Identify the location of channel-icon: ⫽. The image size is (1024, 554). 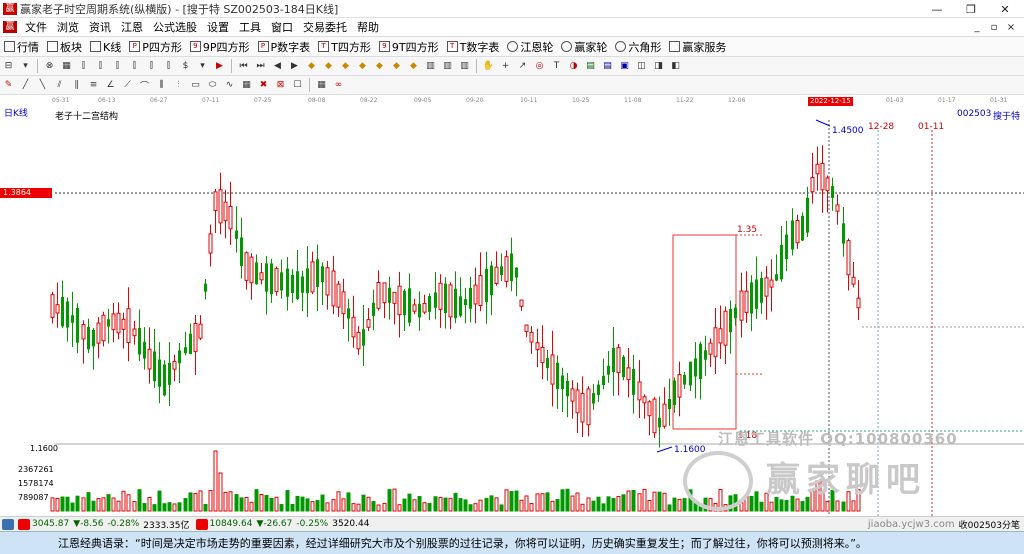
(59, 85).